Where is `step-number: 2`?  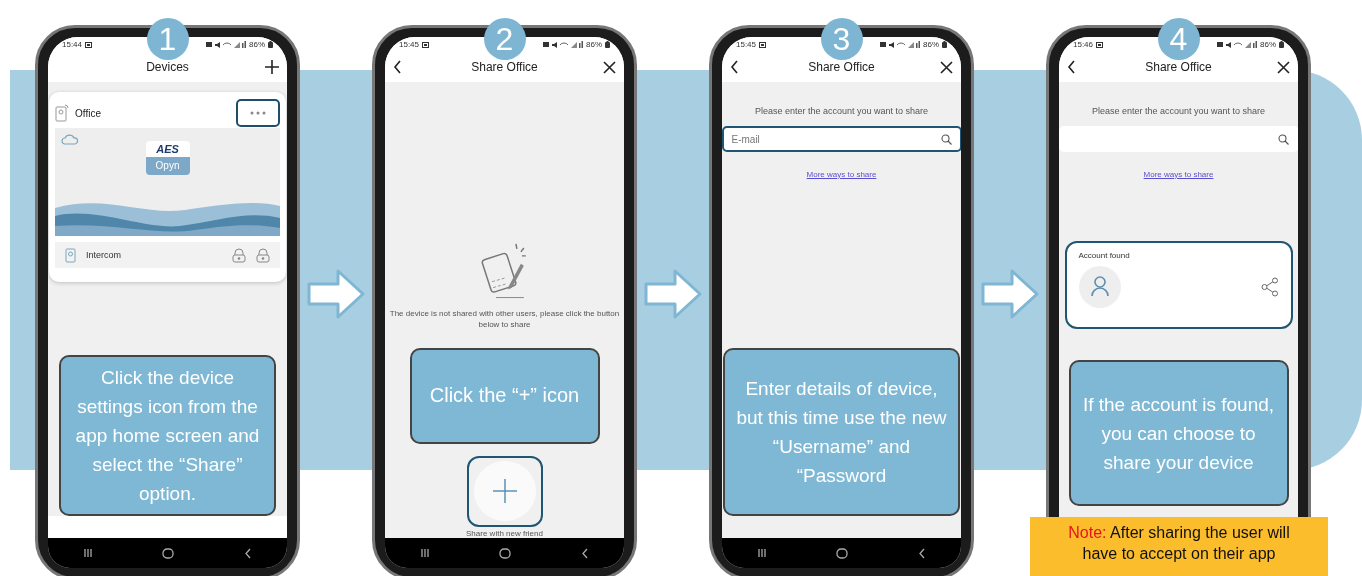 step-number: 2 is located at coordinates (504, 39).